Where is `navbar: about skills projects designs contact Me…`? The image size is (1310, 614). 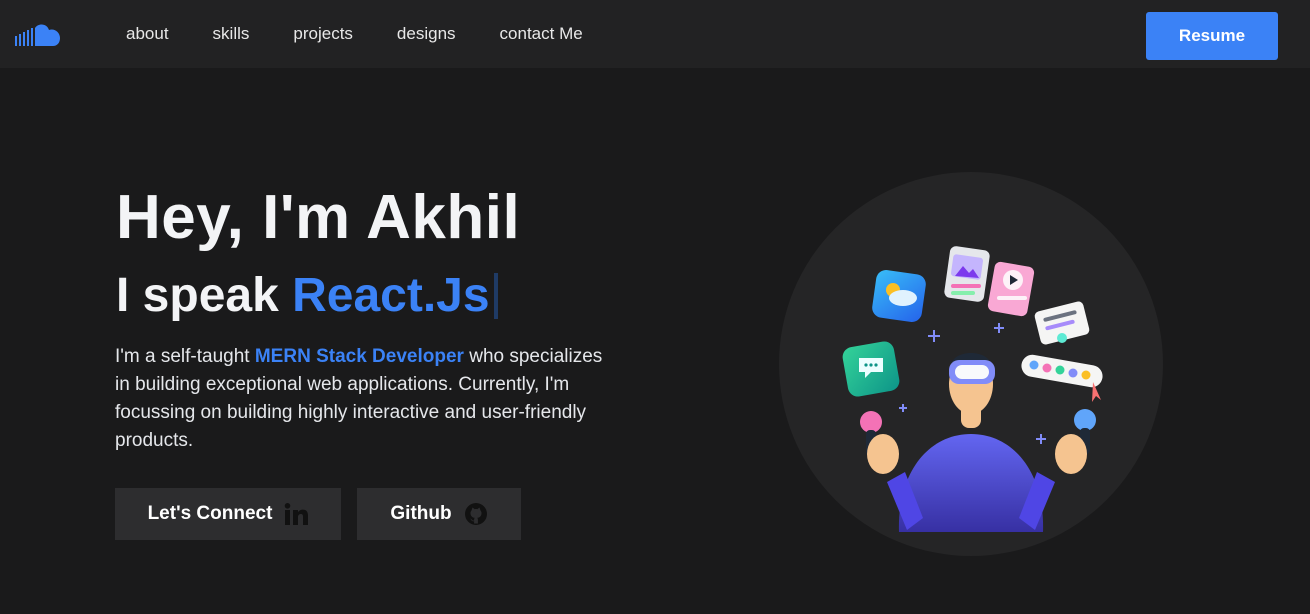
navbar: about skills projects designs contact Me… is located at coordinates (655, 34).